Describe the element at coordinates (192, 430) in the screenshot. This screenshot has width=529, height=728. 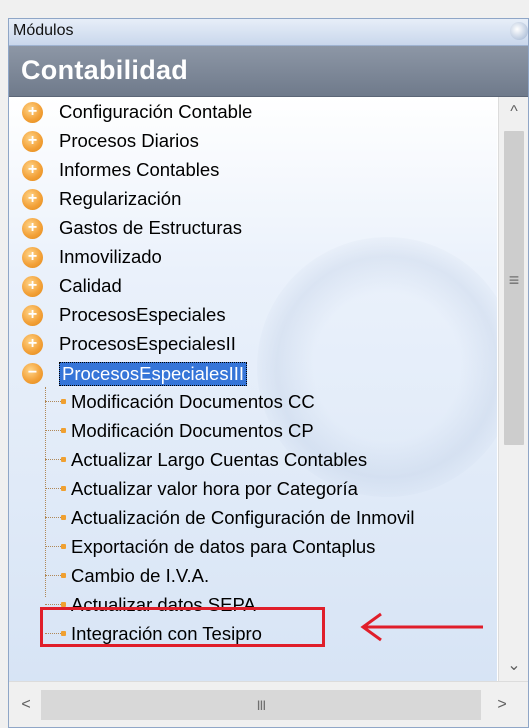
I see `tree-item-label: Modificación Documentos CP` at that location.